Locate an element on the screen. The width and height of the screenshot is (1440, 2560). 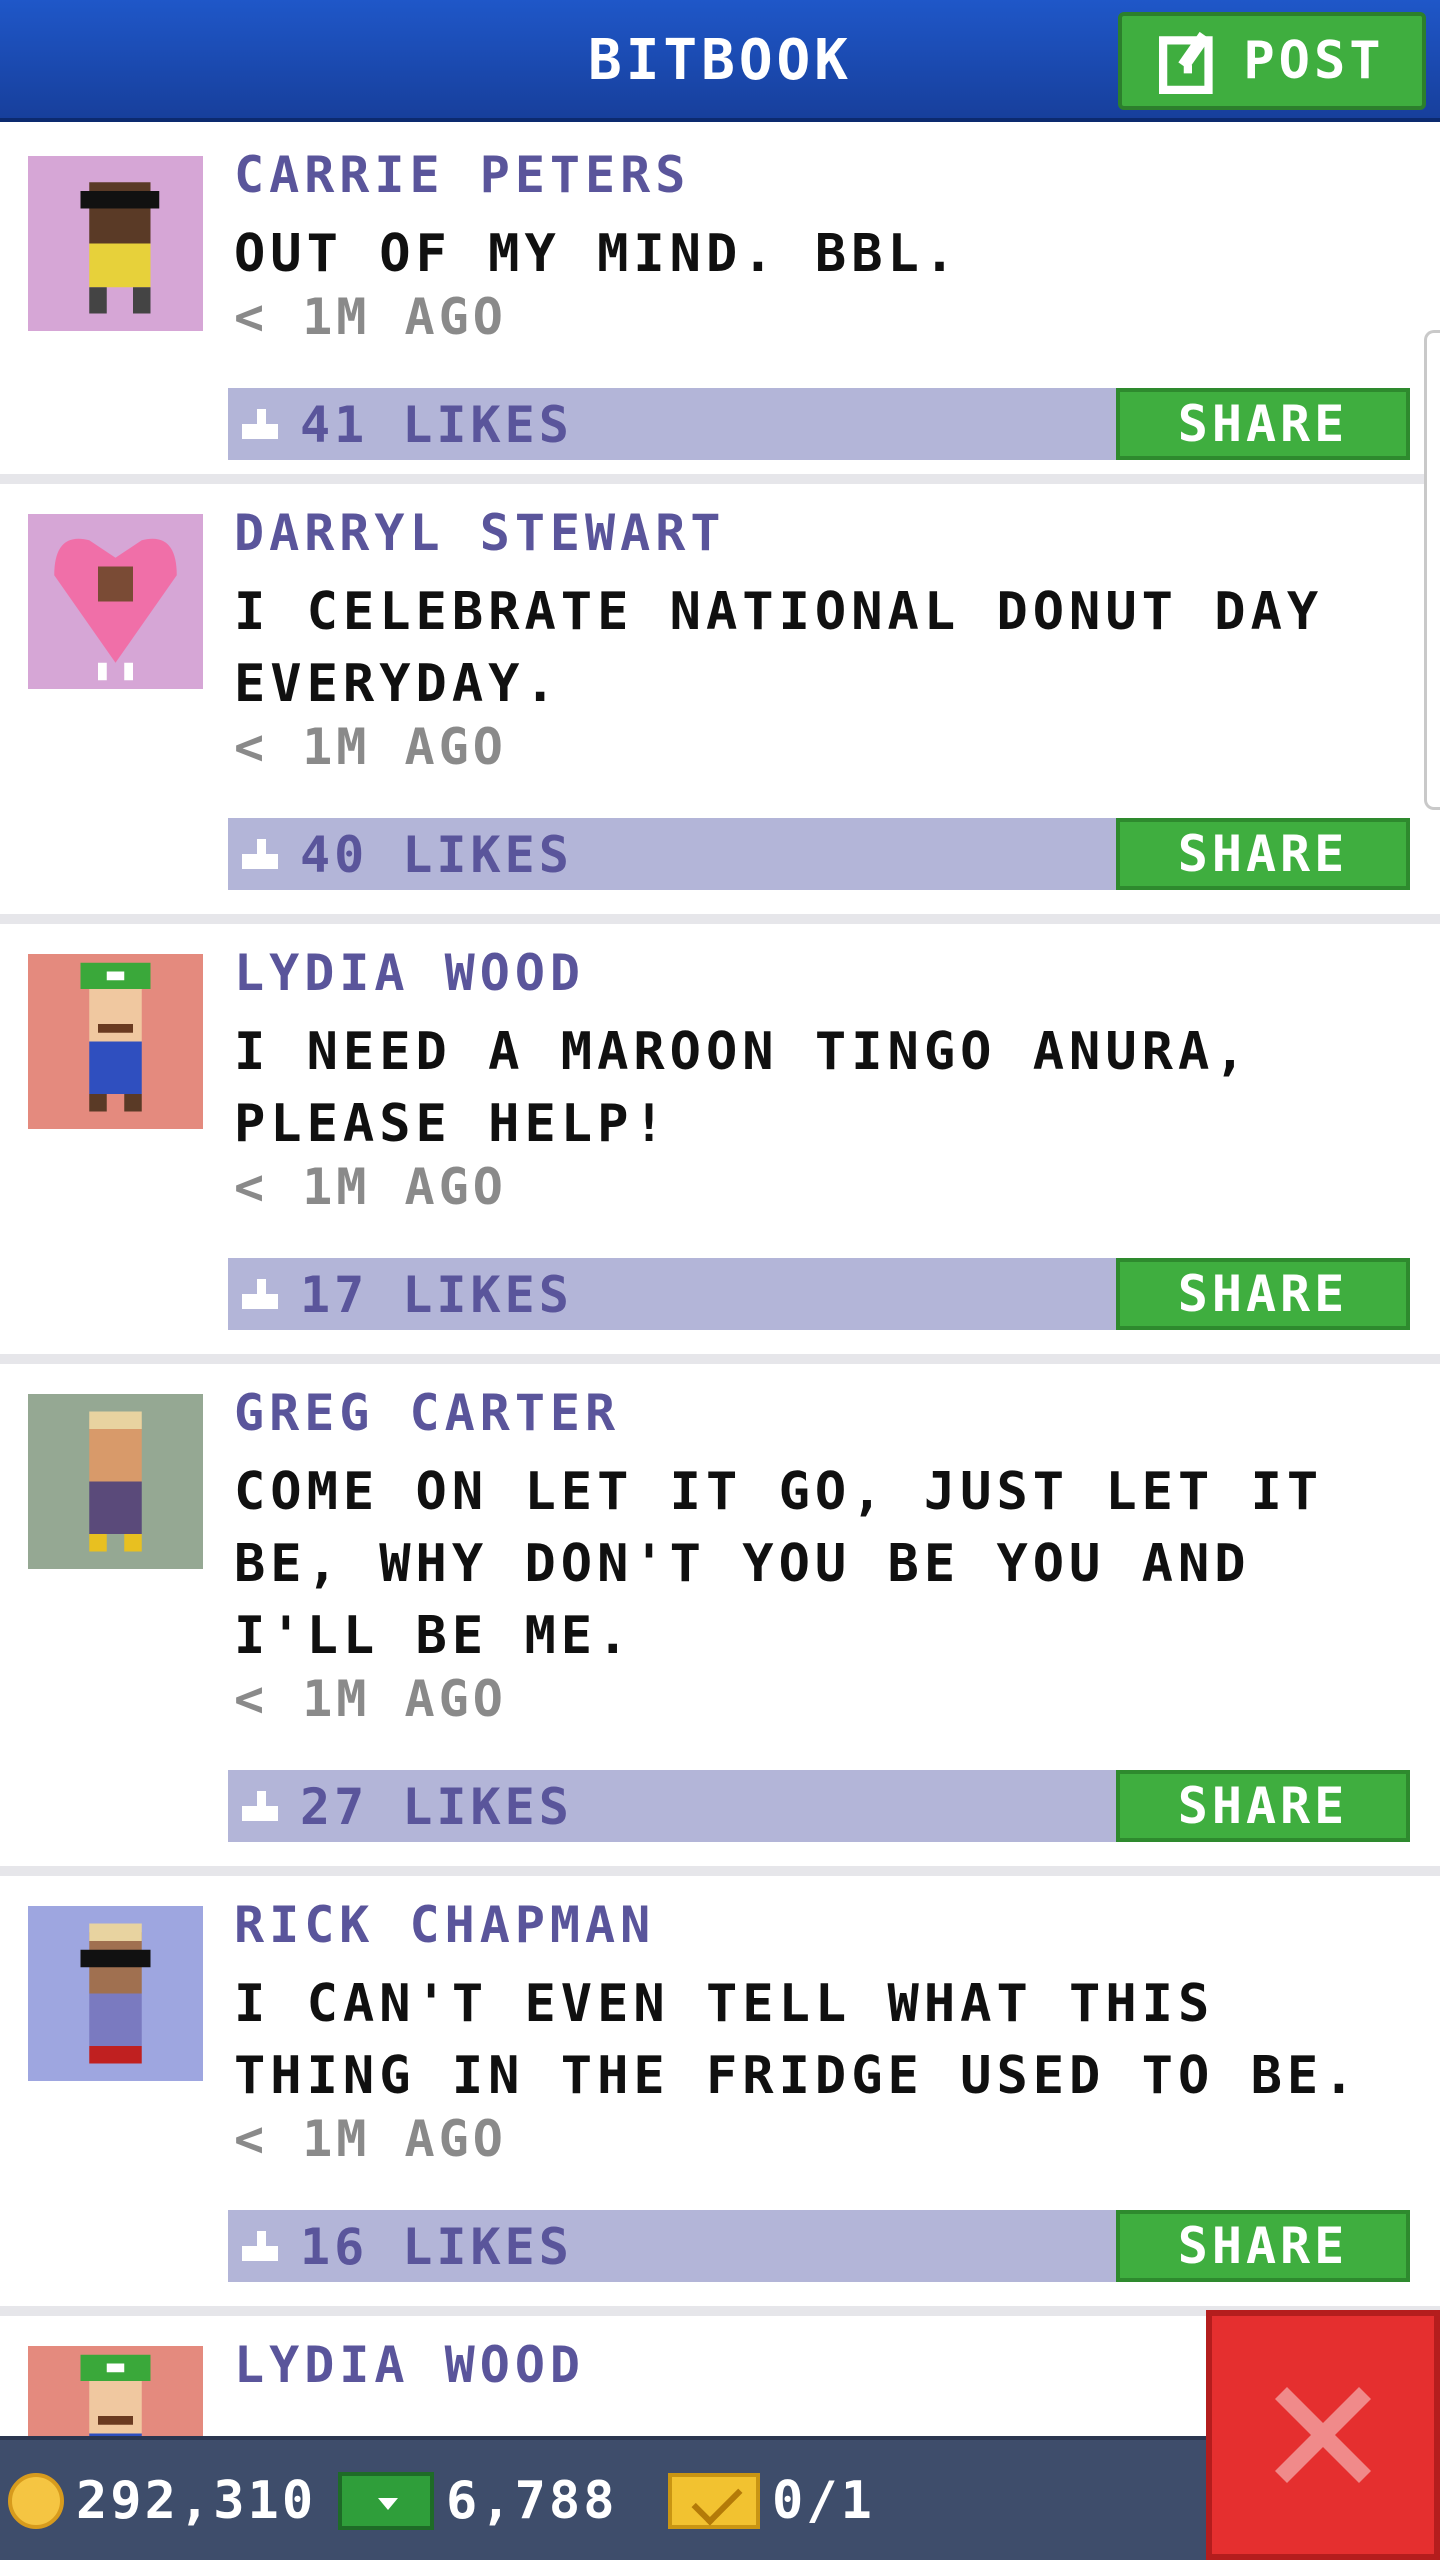
coins-stat: 292,310 is located at coordinates (162, 2501).